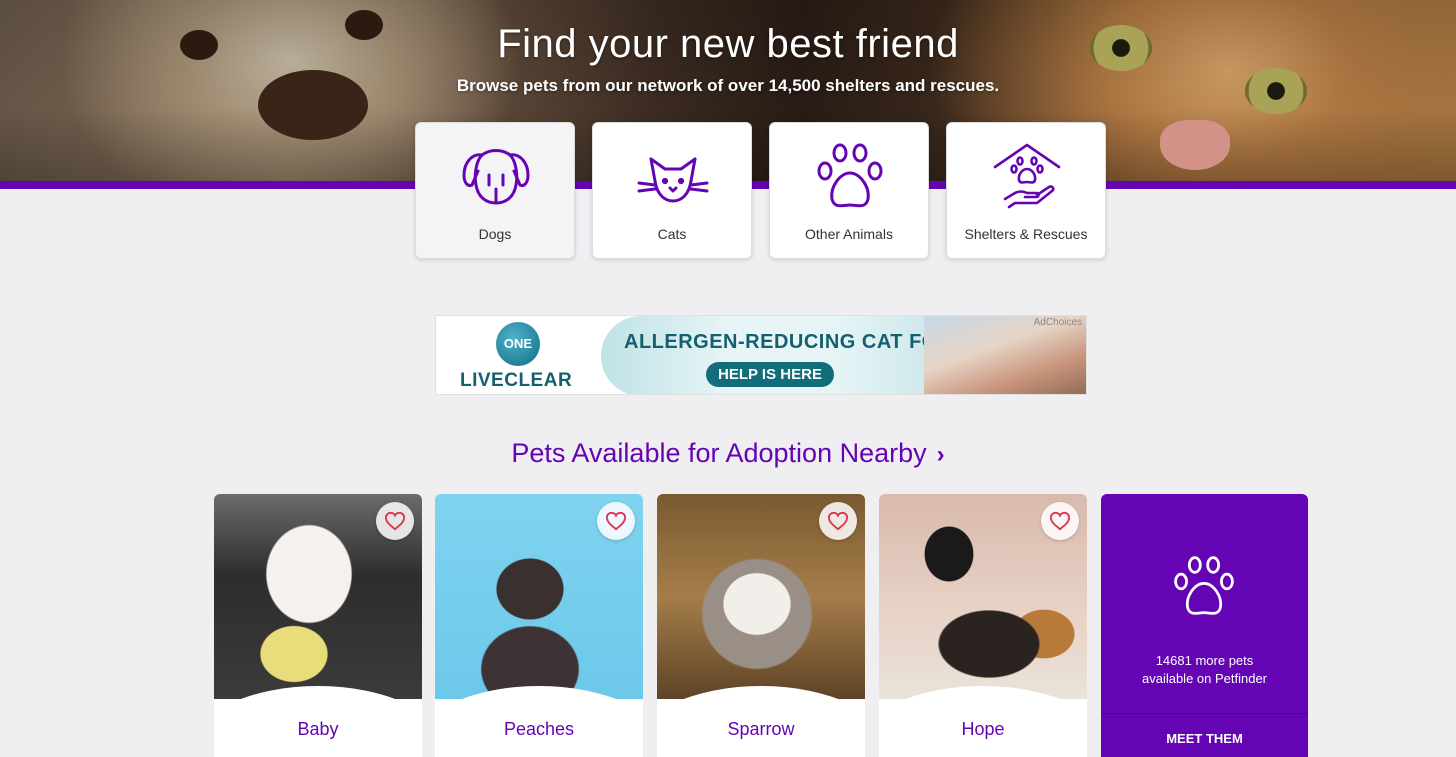 The image size is (1456, 757). What do you see at coordinates (516, 380) in the screenshot?
I see `ad-brand-name: LIVECLEAR` at bounding box center [516, 380].